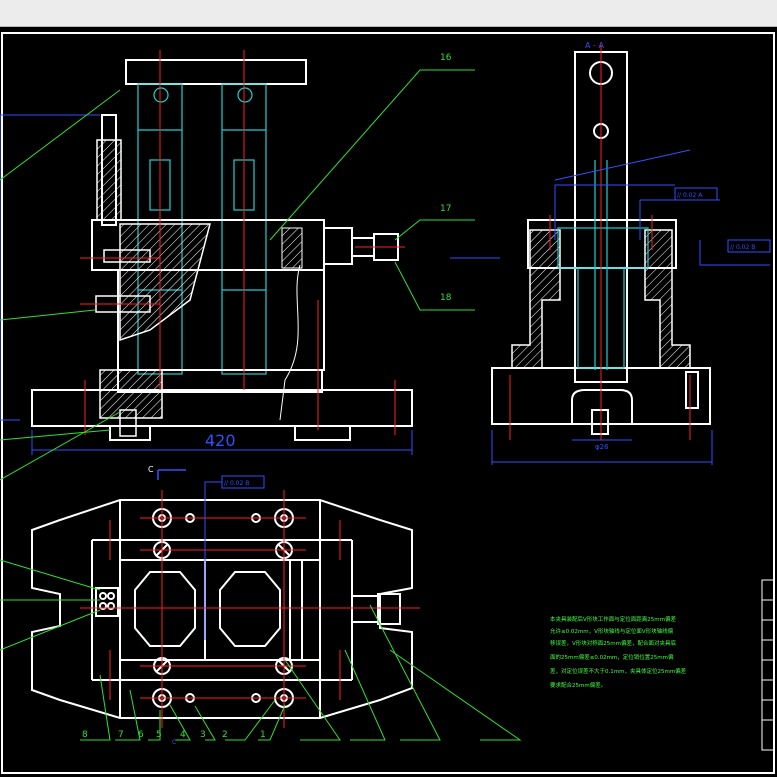 This screenshot has width=777, height=777. Describe the element at coordinates (594, 45) in the screenshot. I see `side-view-label: A - A` at that location.